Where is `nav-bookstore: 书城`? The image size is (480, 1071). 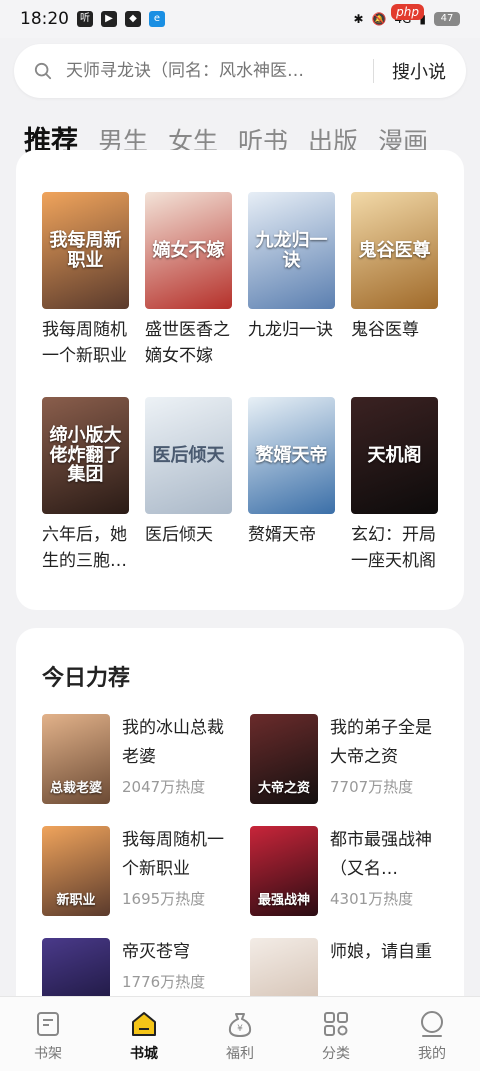
nav-bookstore: 书城 is located at coordinates (144, 1034).